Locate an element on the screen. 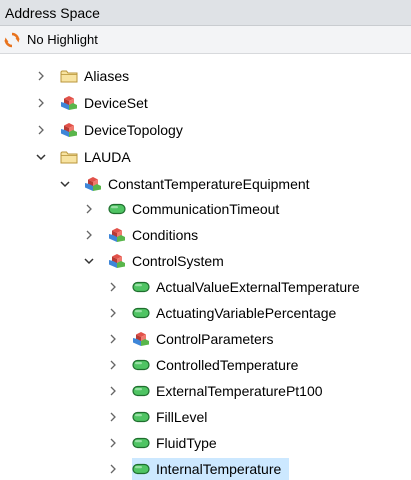 The height and width of the screenshot is (480, 411). refresh-icon is located at coordinates (12, 40).